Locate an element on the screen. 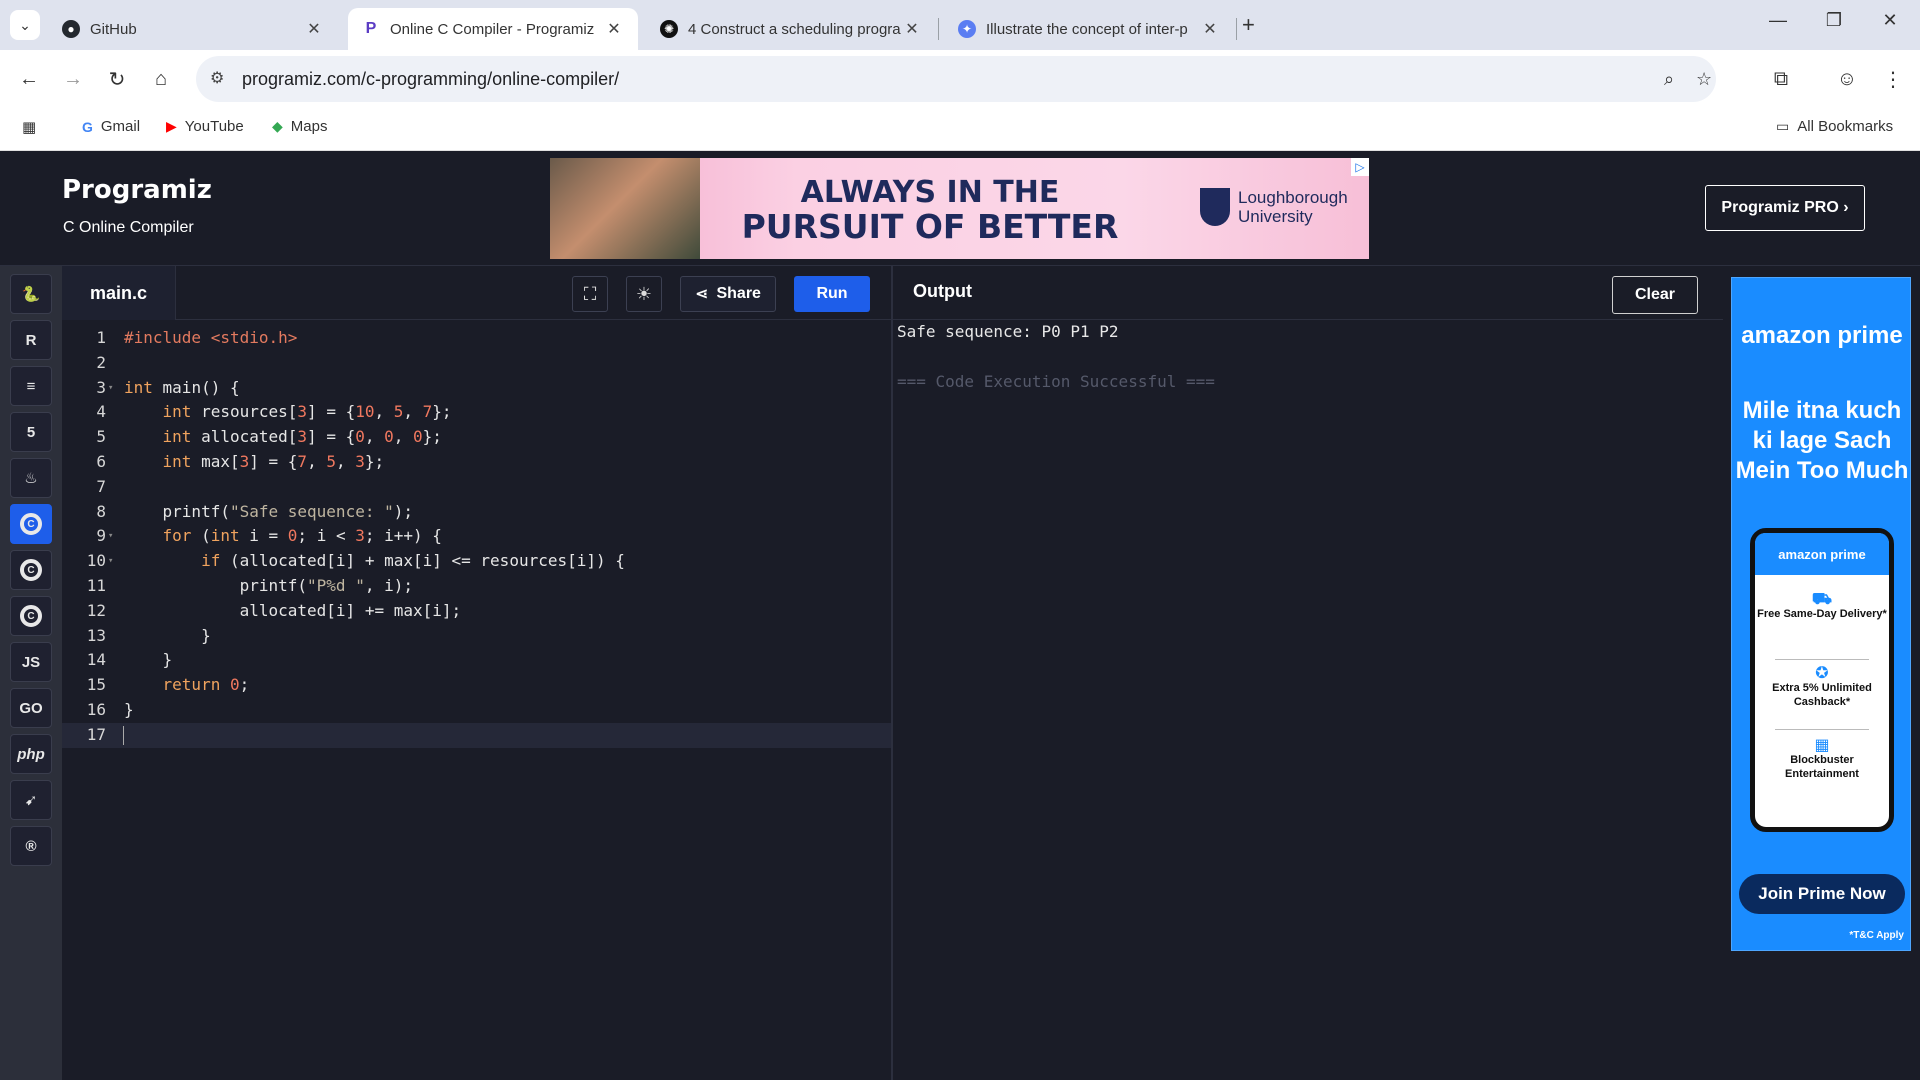  html-icon: 5 is located at coordinates (31, 432).